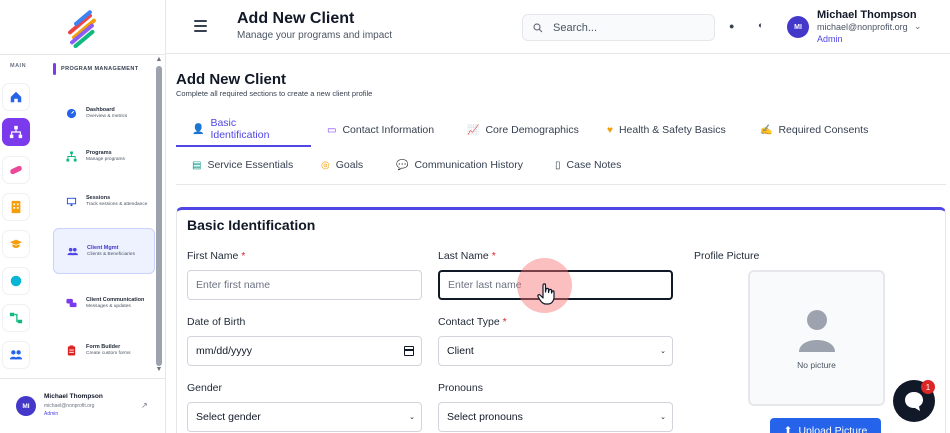 This screenshot has height=433, width=950. Describe the element at coordinates (558, 165) in the screenshot. I see `file-icon: ▯` at that location.